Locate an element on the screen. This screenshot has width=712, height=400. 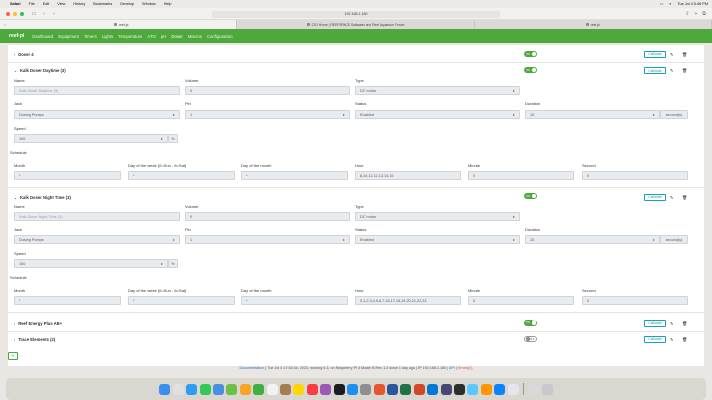
menubar-clock: Tue Jul 4 5:46 PM is located at coordinates (692, 4).